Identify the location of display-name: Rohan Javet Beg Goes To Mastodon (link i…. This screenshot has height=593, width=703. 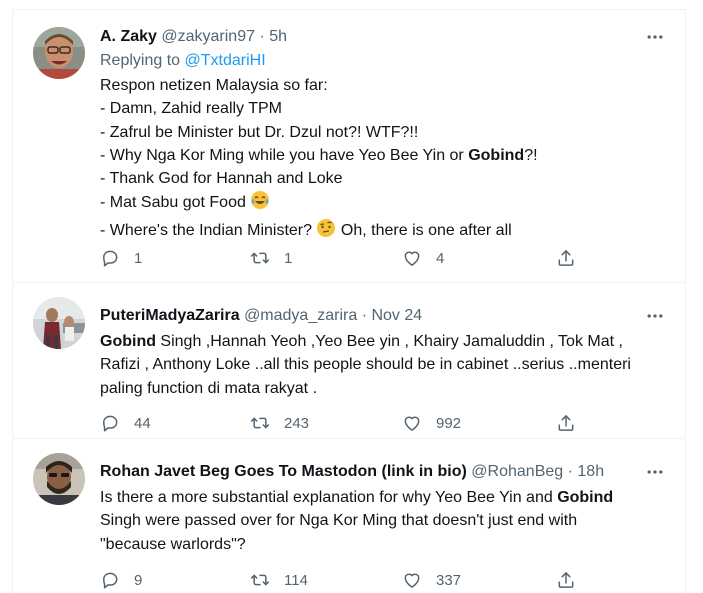
(283, 471).